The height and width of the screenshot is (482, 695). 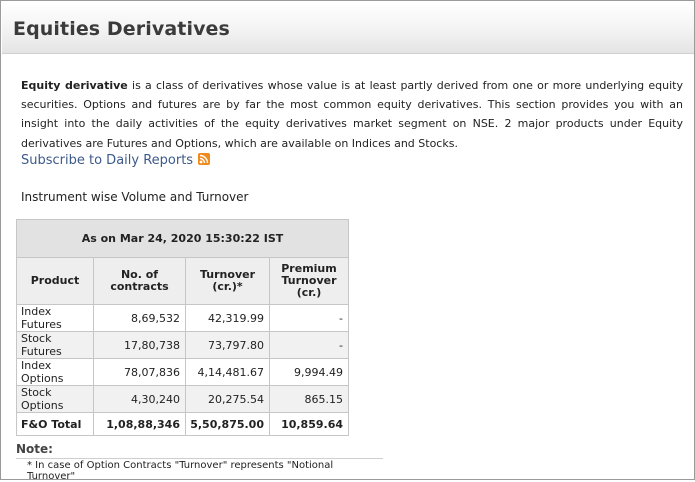 What do you see at coordinates (227, 318) in the screenshot?
I see `cell-turnover: 42,319.99` at bounding box center [227, 318].